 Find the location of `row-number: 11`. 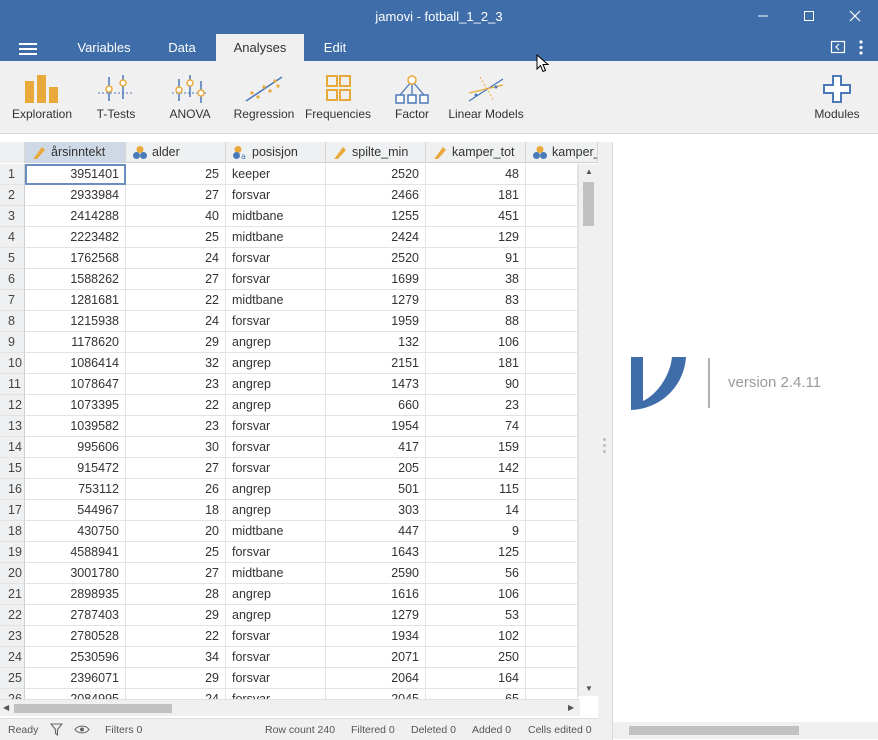

row-number: 11 is located at coordinates (12, 384).